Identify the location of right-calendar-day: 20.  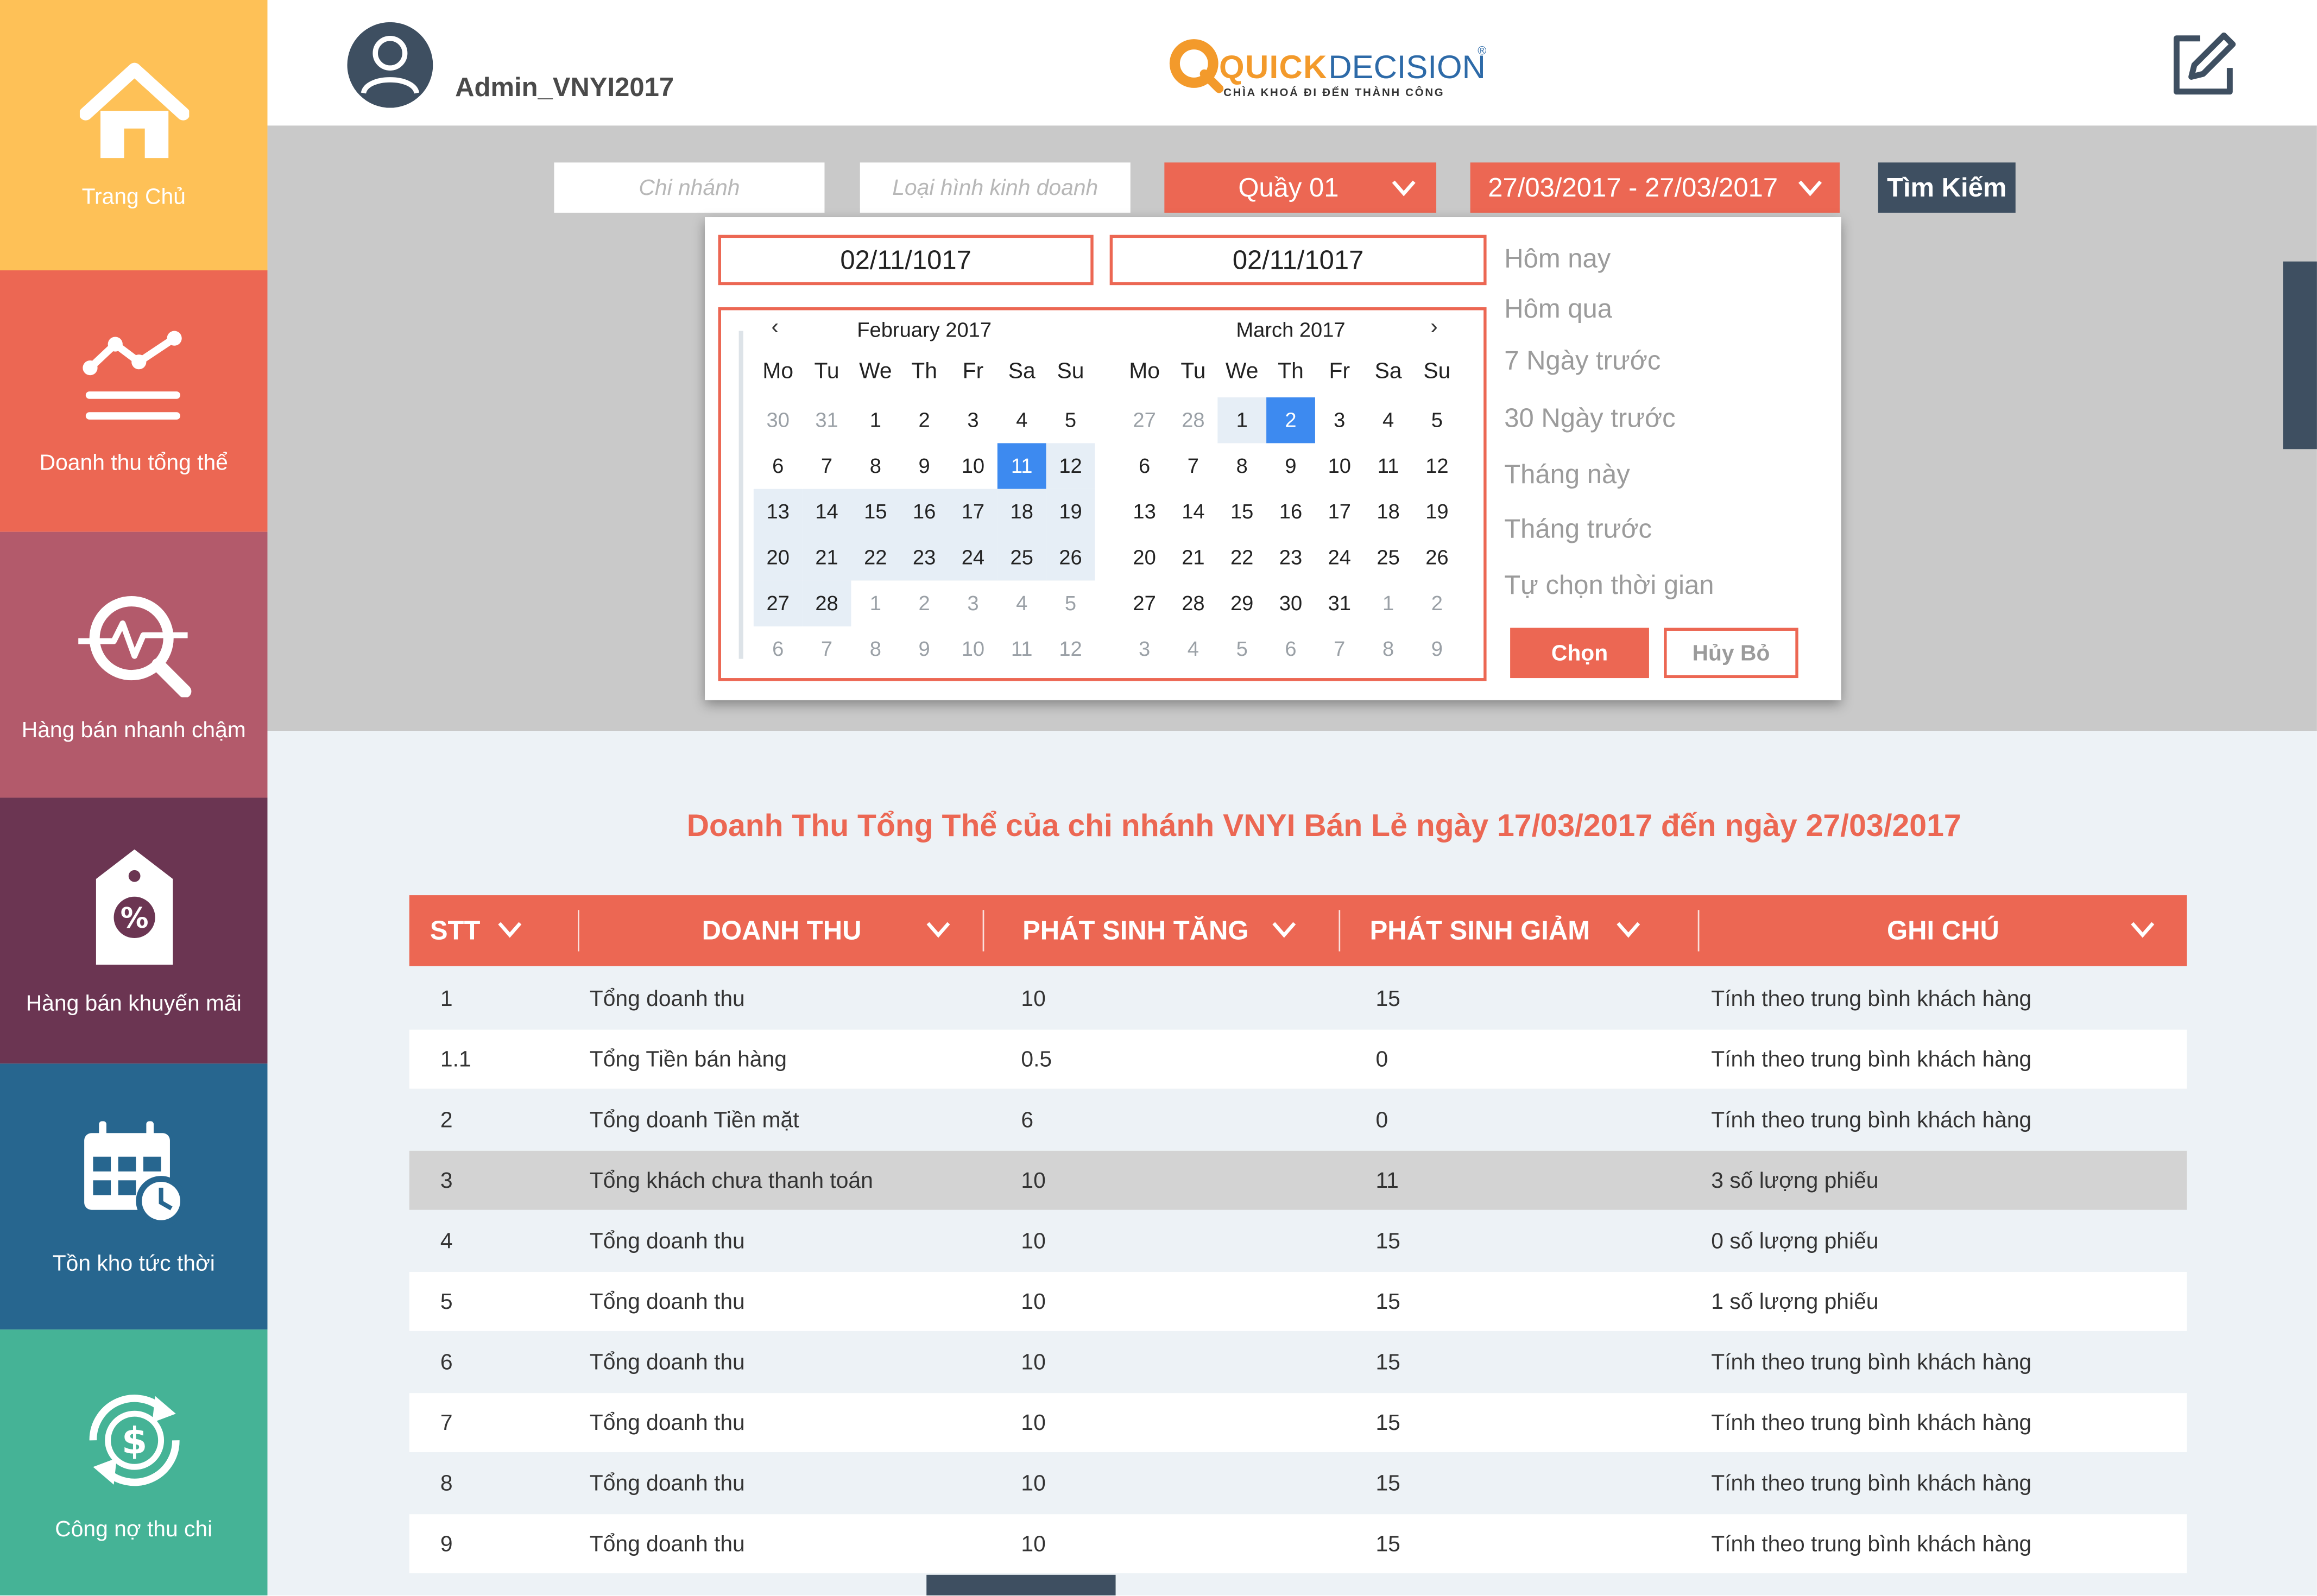
(1144, 557).